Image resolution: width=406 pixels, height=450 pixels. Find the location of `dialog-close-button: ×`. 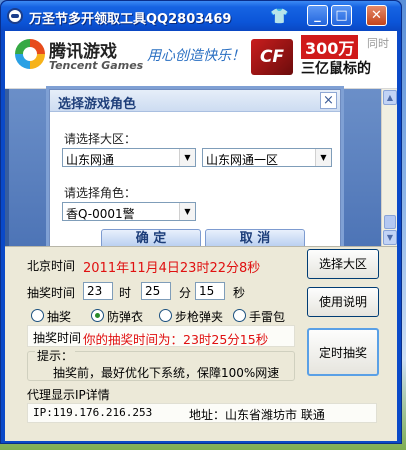

dialog-close-button: × is located at coordinates (328, 100).